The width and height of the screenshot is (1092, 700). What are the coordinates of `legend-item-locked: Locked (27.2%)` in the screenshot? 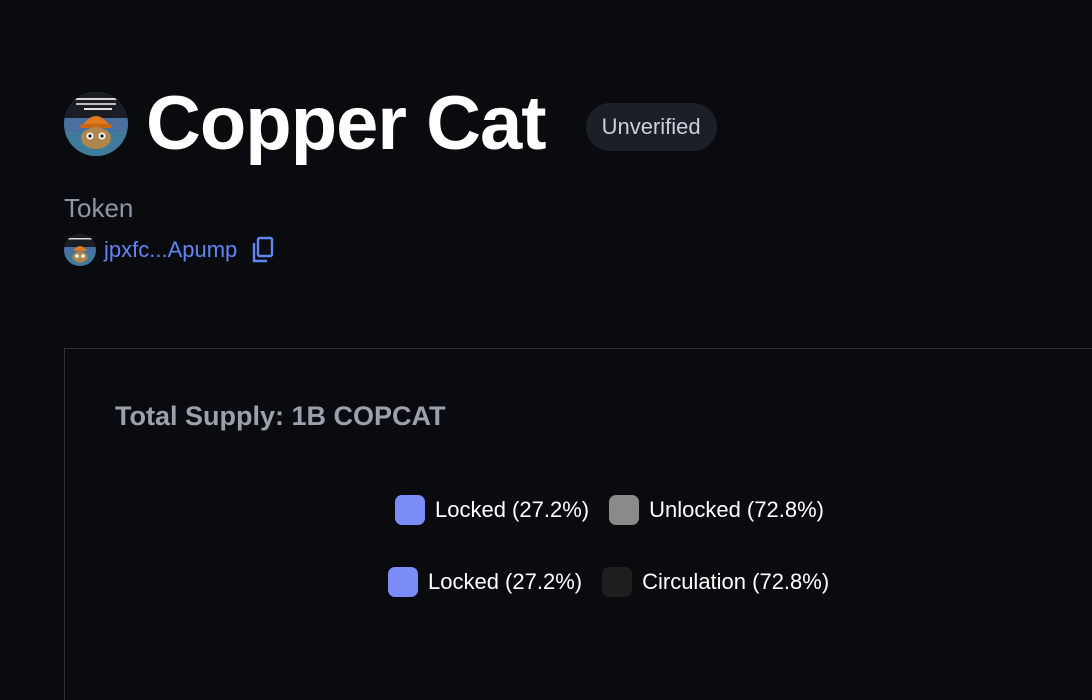 It's located at (492, 510).